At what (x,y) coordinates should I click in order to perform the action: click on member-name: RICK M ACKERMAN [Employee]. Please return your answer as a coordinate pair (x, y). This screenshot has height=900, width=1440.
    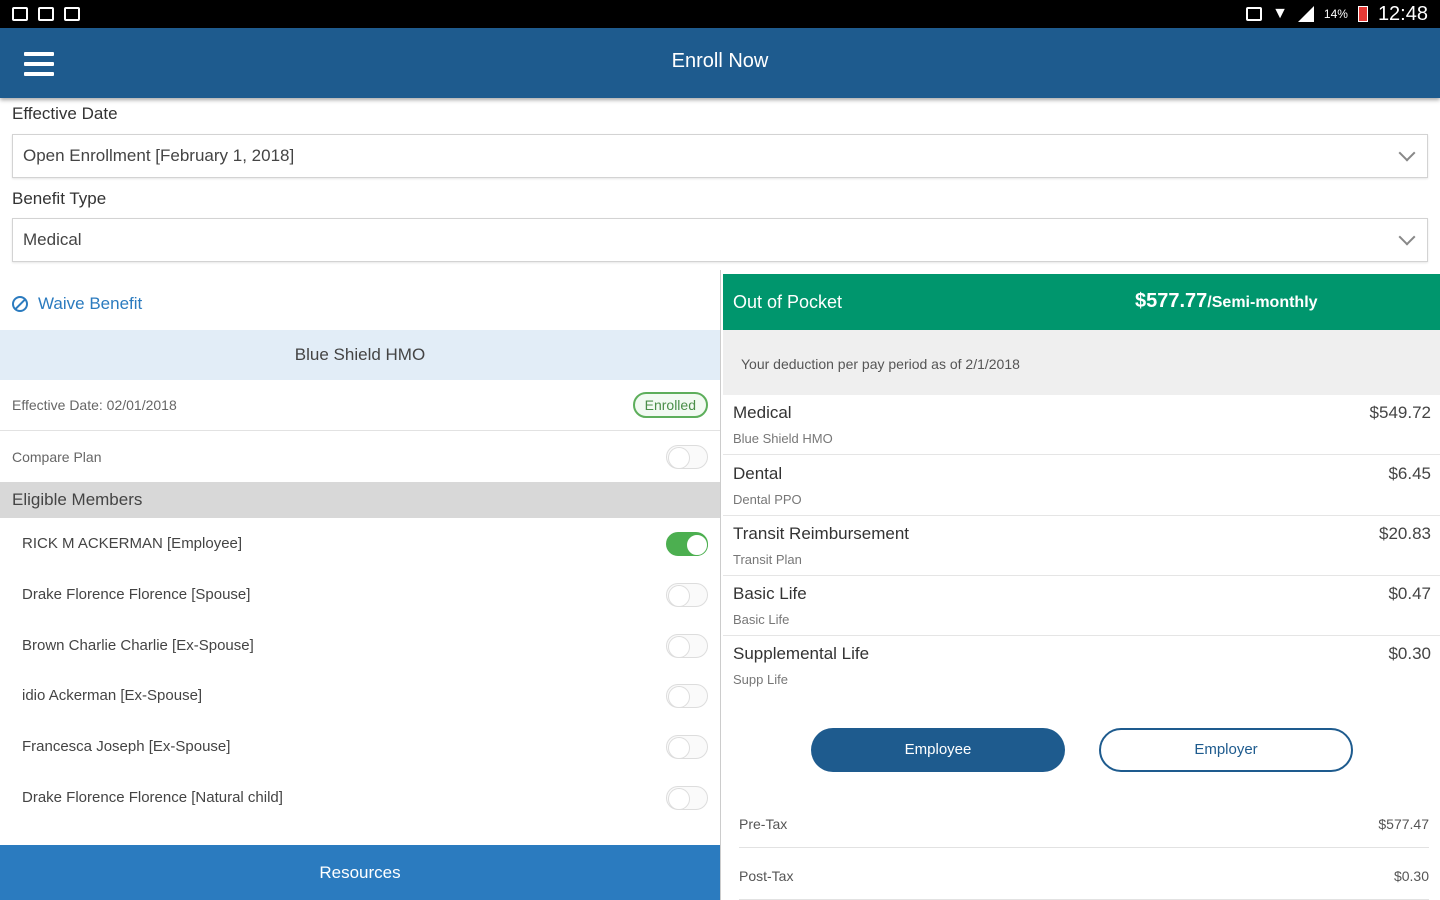
    Looking at the image, I should click on (132, 543).